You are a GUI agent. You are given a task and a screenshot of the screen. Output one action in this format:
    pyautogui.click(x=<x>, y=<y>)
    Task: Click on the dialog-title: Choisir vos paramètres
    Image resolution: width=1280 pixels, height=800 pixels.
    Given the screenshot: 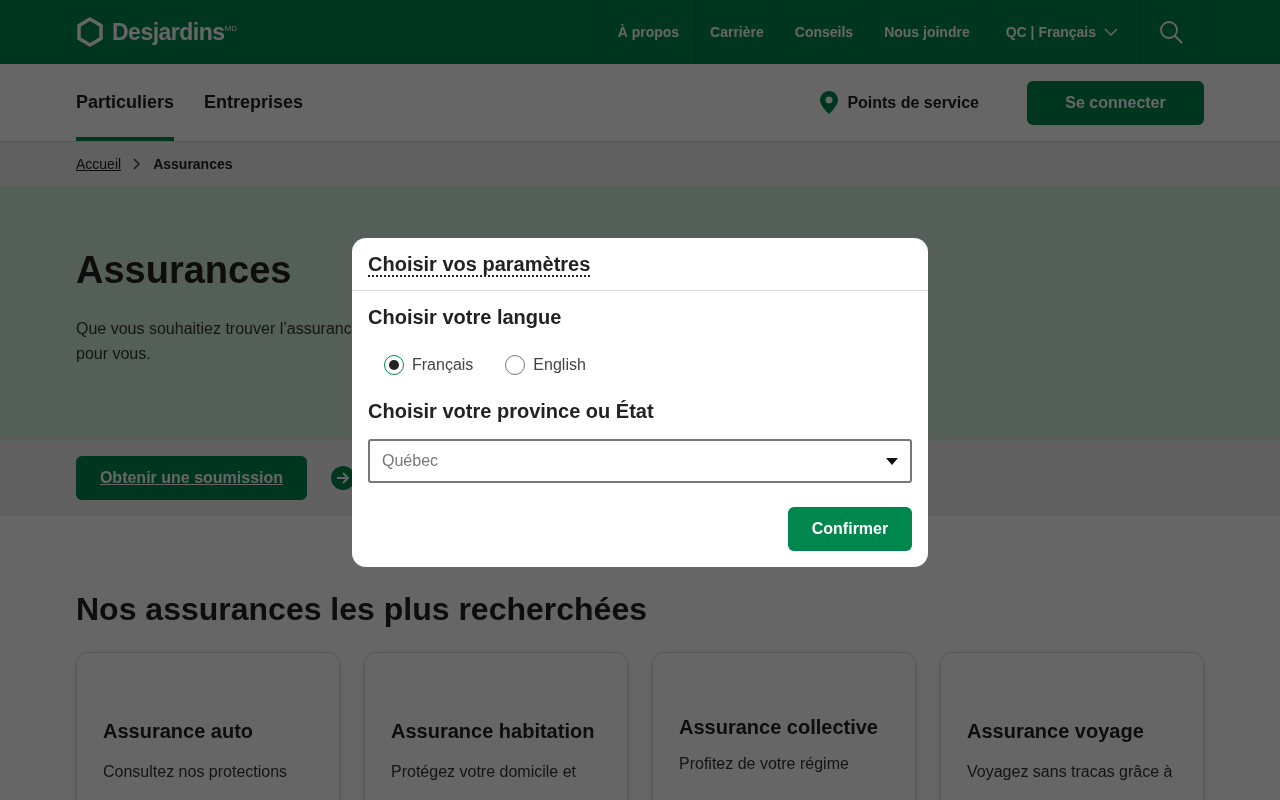 What is the action you would take?
    pyautogui.click(x=479, y=265)
    